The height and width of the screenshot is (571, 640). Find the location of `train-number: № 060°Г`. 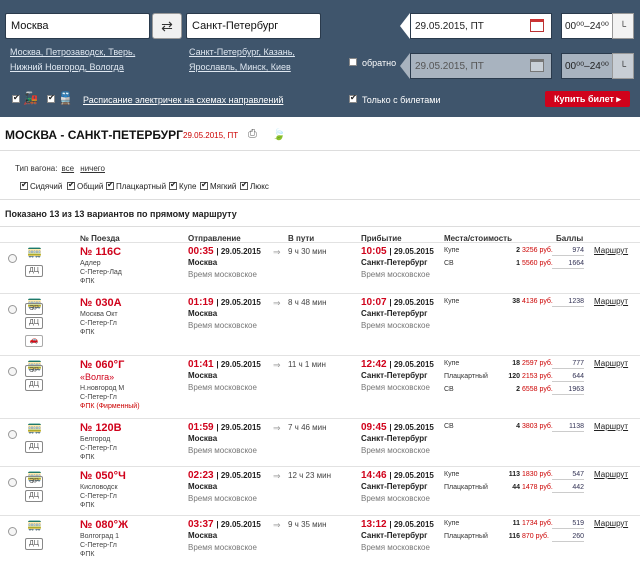

train-number: № 060°Г is located at coordinates (102, 365).